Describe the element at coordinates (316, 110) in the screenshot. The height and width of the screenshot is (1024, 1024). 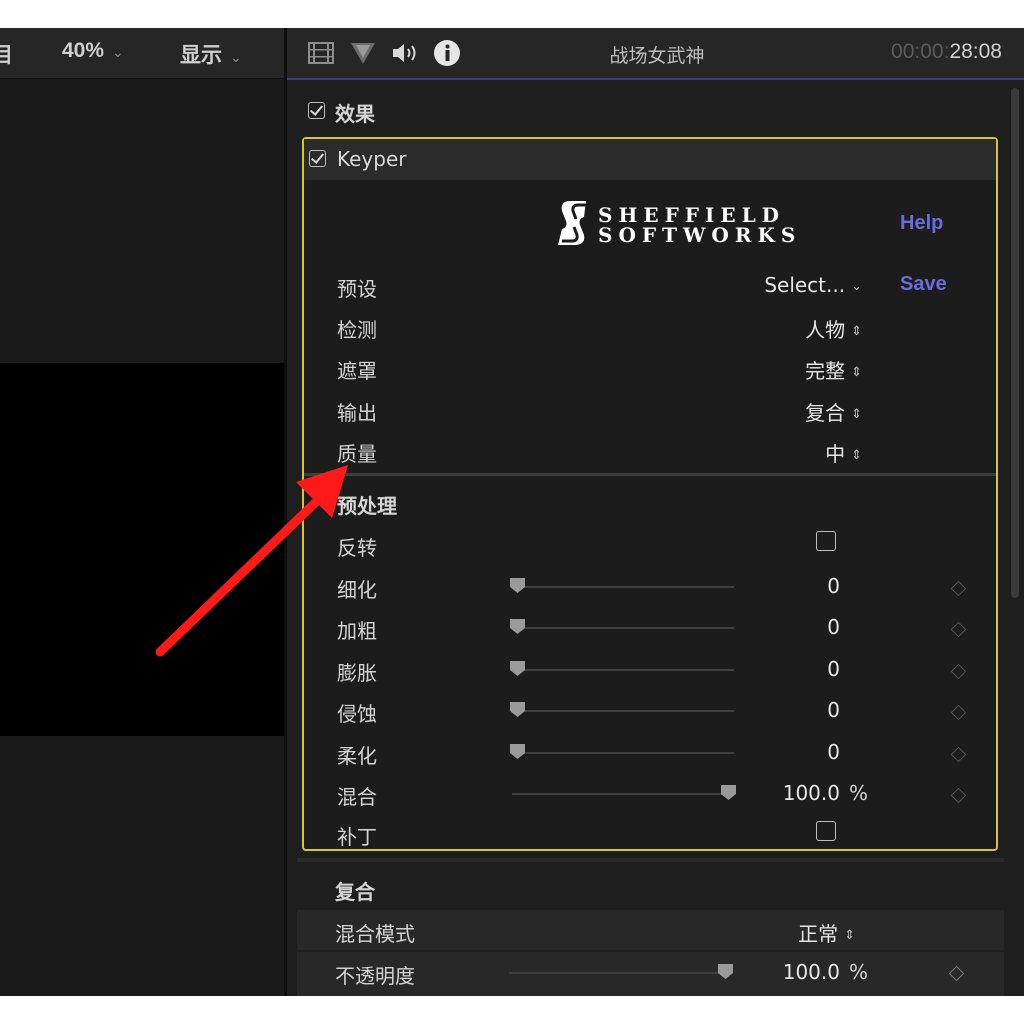
I see `effects-enable-checkbox` at that location.